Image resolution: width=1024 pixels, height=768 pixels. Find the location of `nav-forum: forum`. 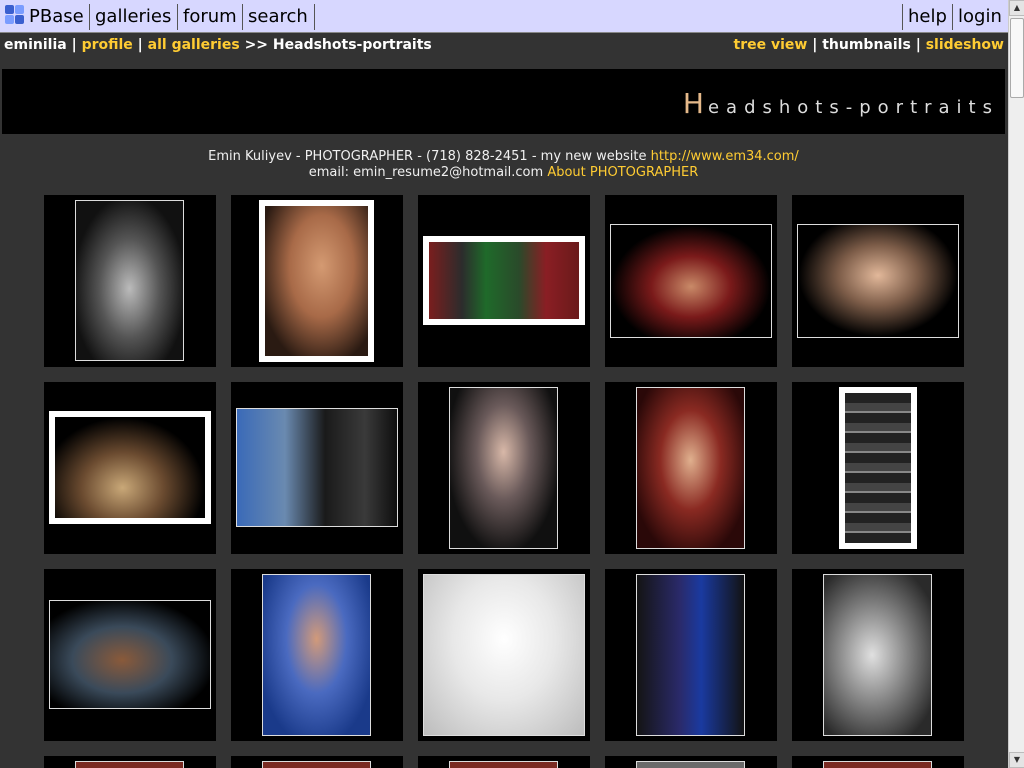

nav-forum: forum is located at coordinates (210, 17).